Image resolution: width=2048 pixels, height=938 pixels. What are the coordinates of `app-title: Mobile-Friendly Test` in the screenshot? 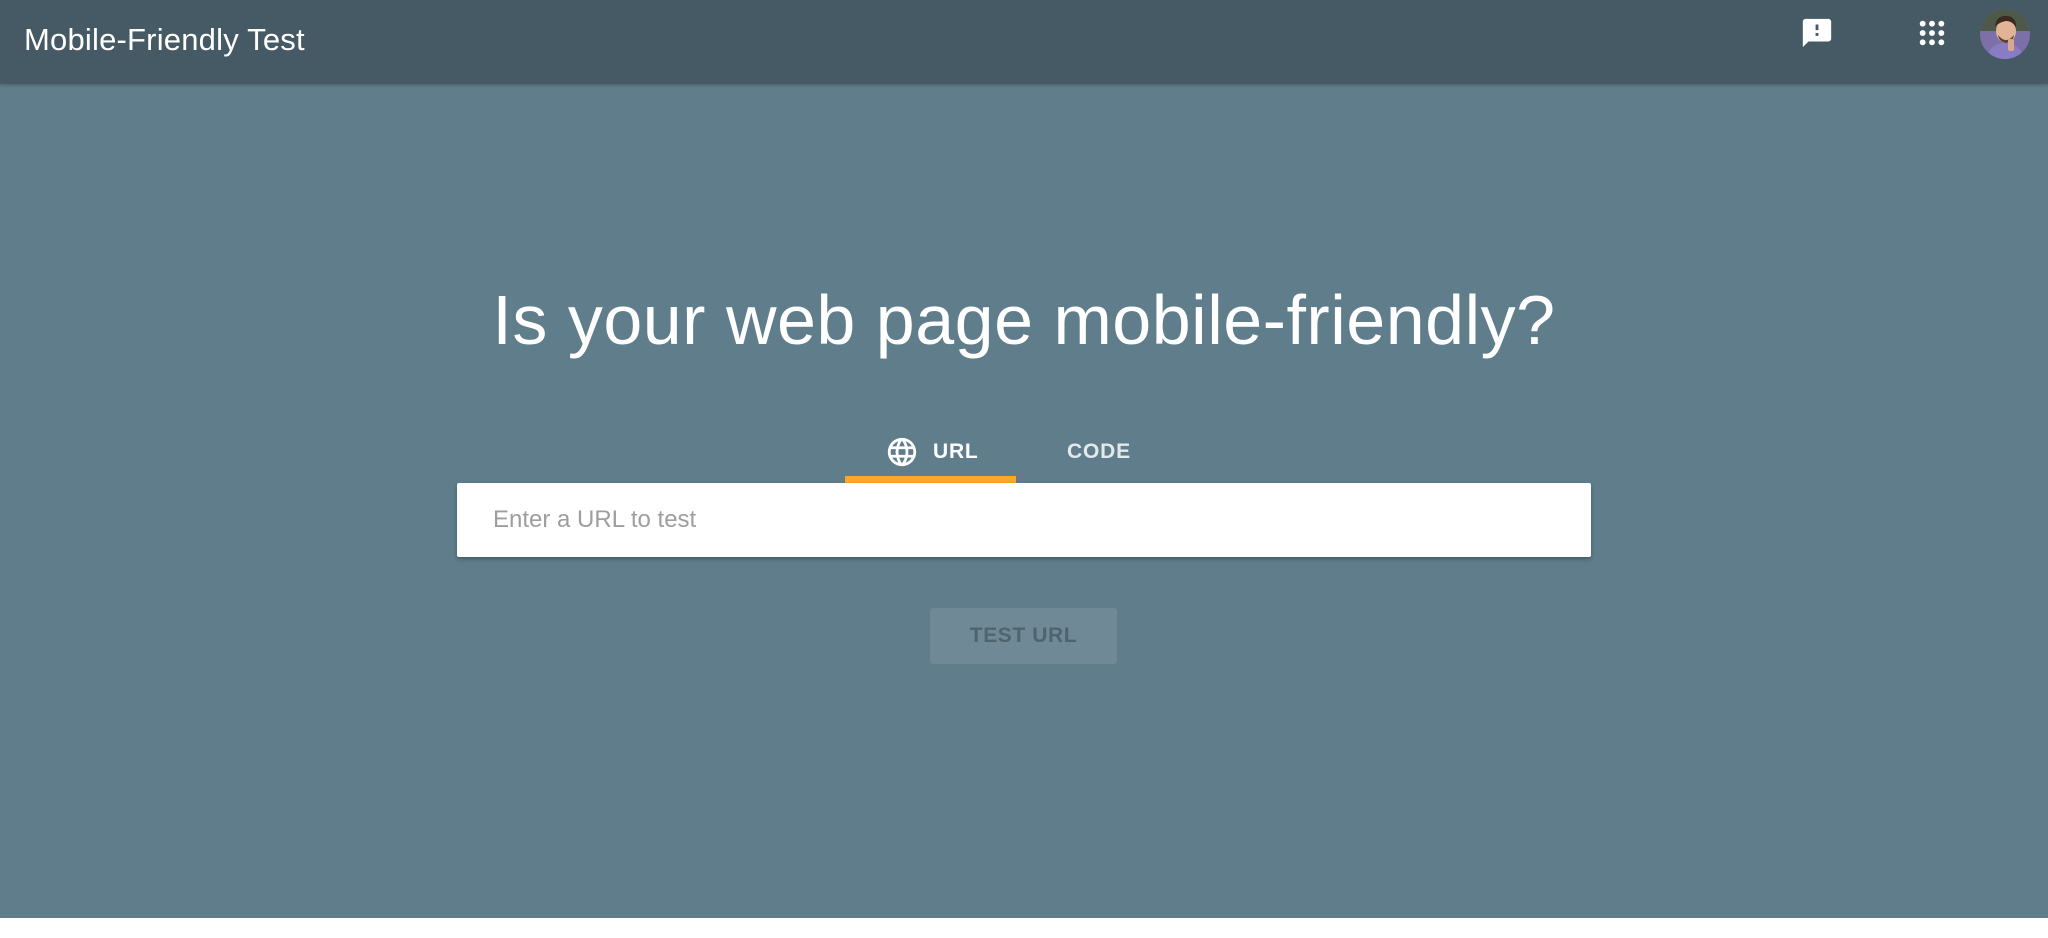 It's located at (164, 39).